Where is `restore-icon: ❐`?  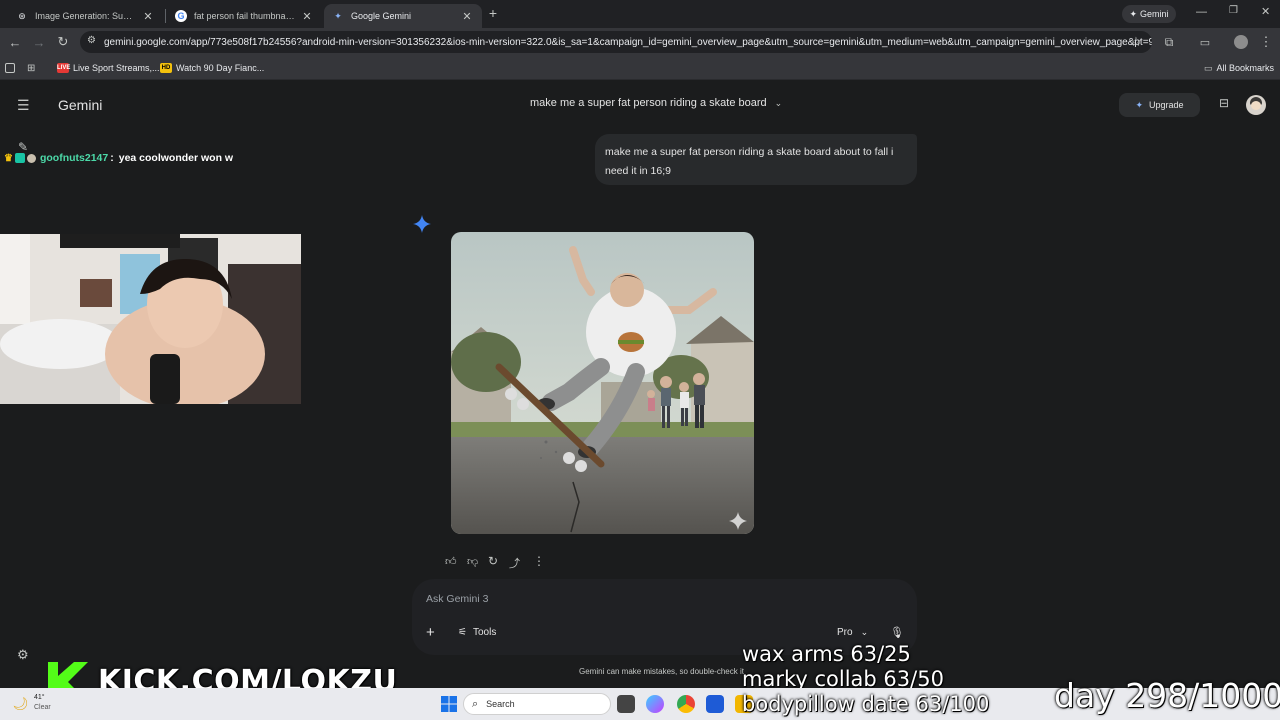
restore-icon: ❐ is located at coordinates (1233, 10).